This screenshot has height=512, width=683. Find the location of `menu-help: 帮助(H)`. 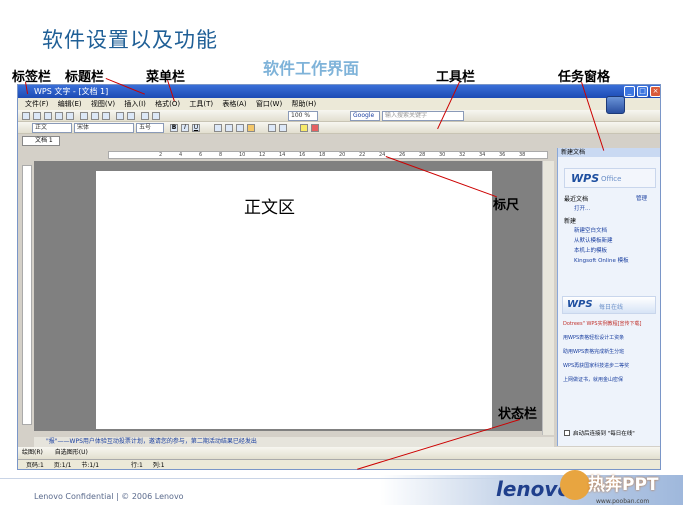

menu-help: 帮助(H) is located at coordinates (303, 104).